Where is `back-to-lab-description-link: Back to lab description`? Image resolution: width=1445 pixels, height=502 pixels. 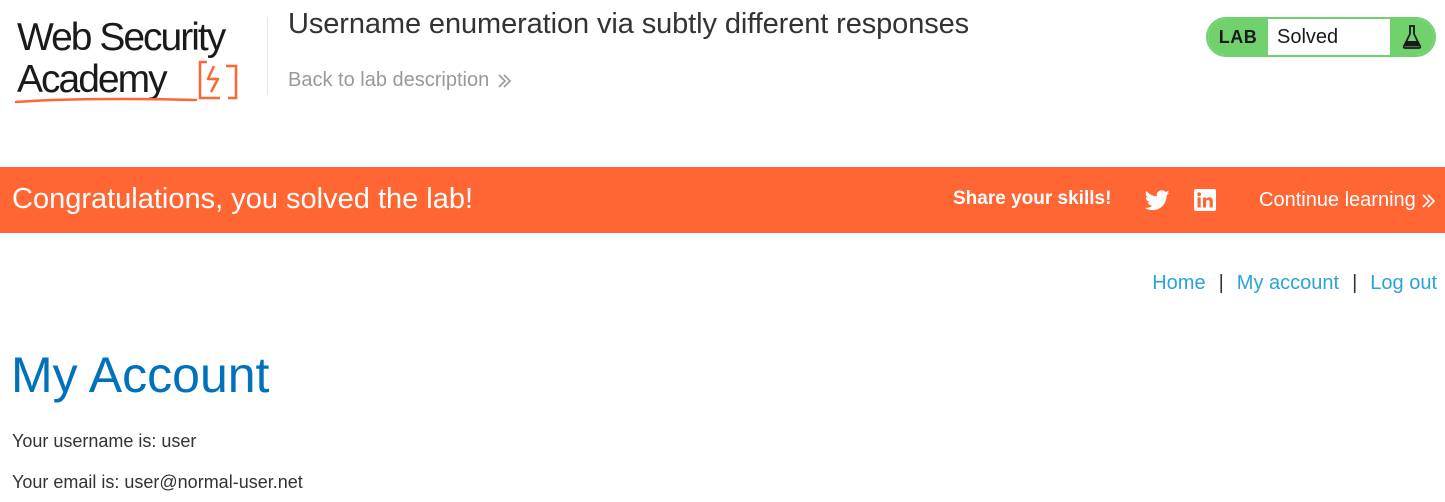 back-to-lab-description-link: Back to lab description is located at coordinates (400, 80).